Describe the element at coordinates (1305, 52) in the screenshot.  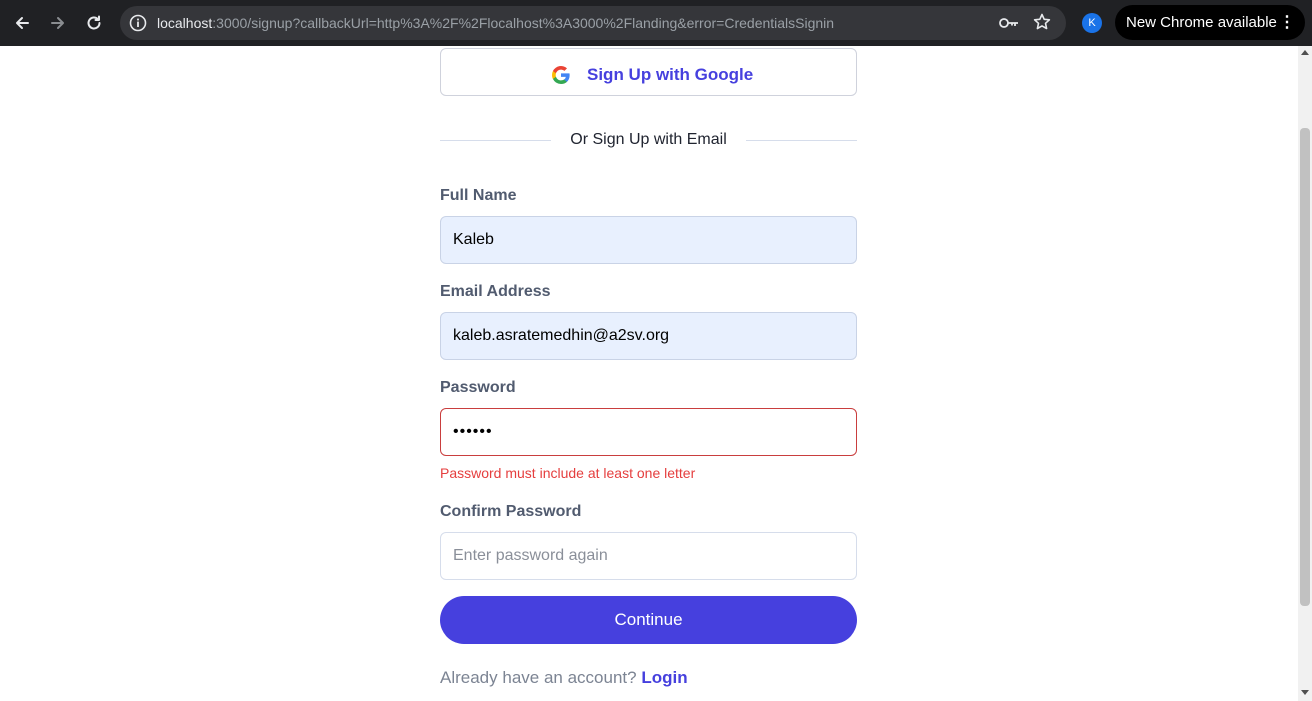
I see `scroll-up-arrow-icon` at that location.